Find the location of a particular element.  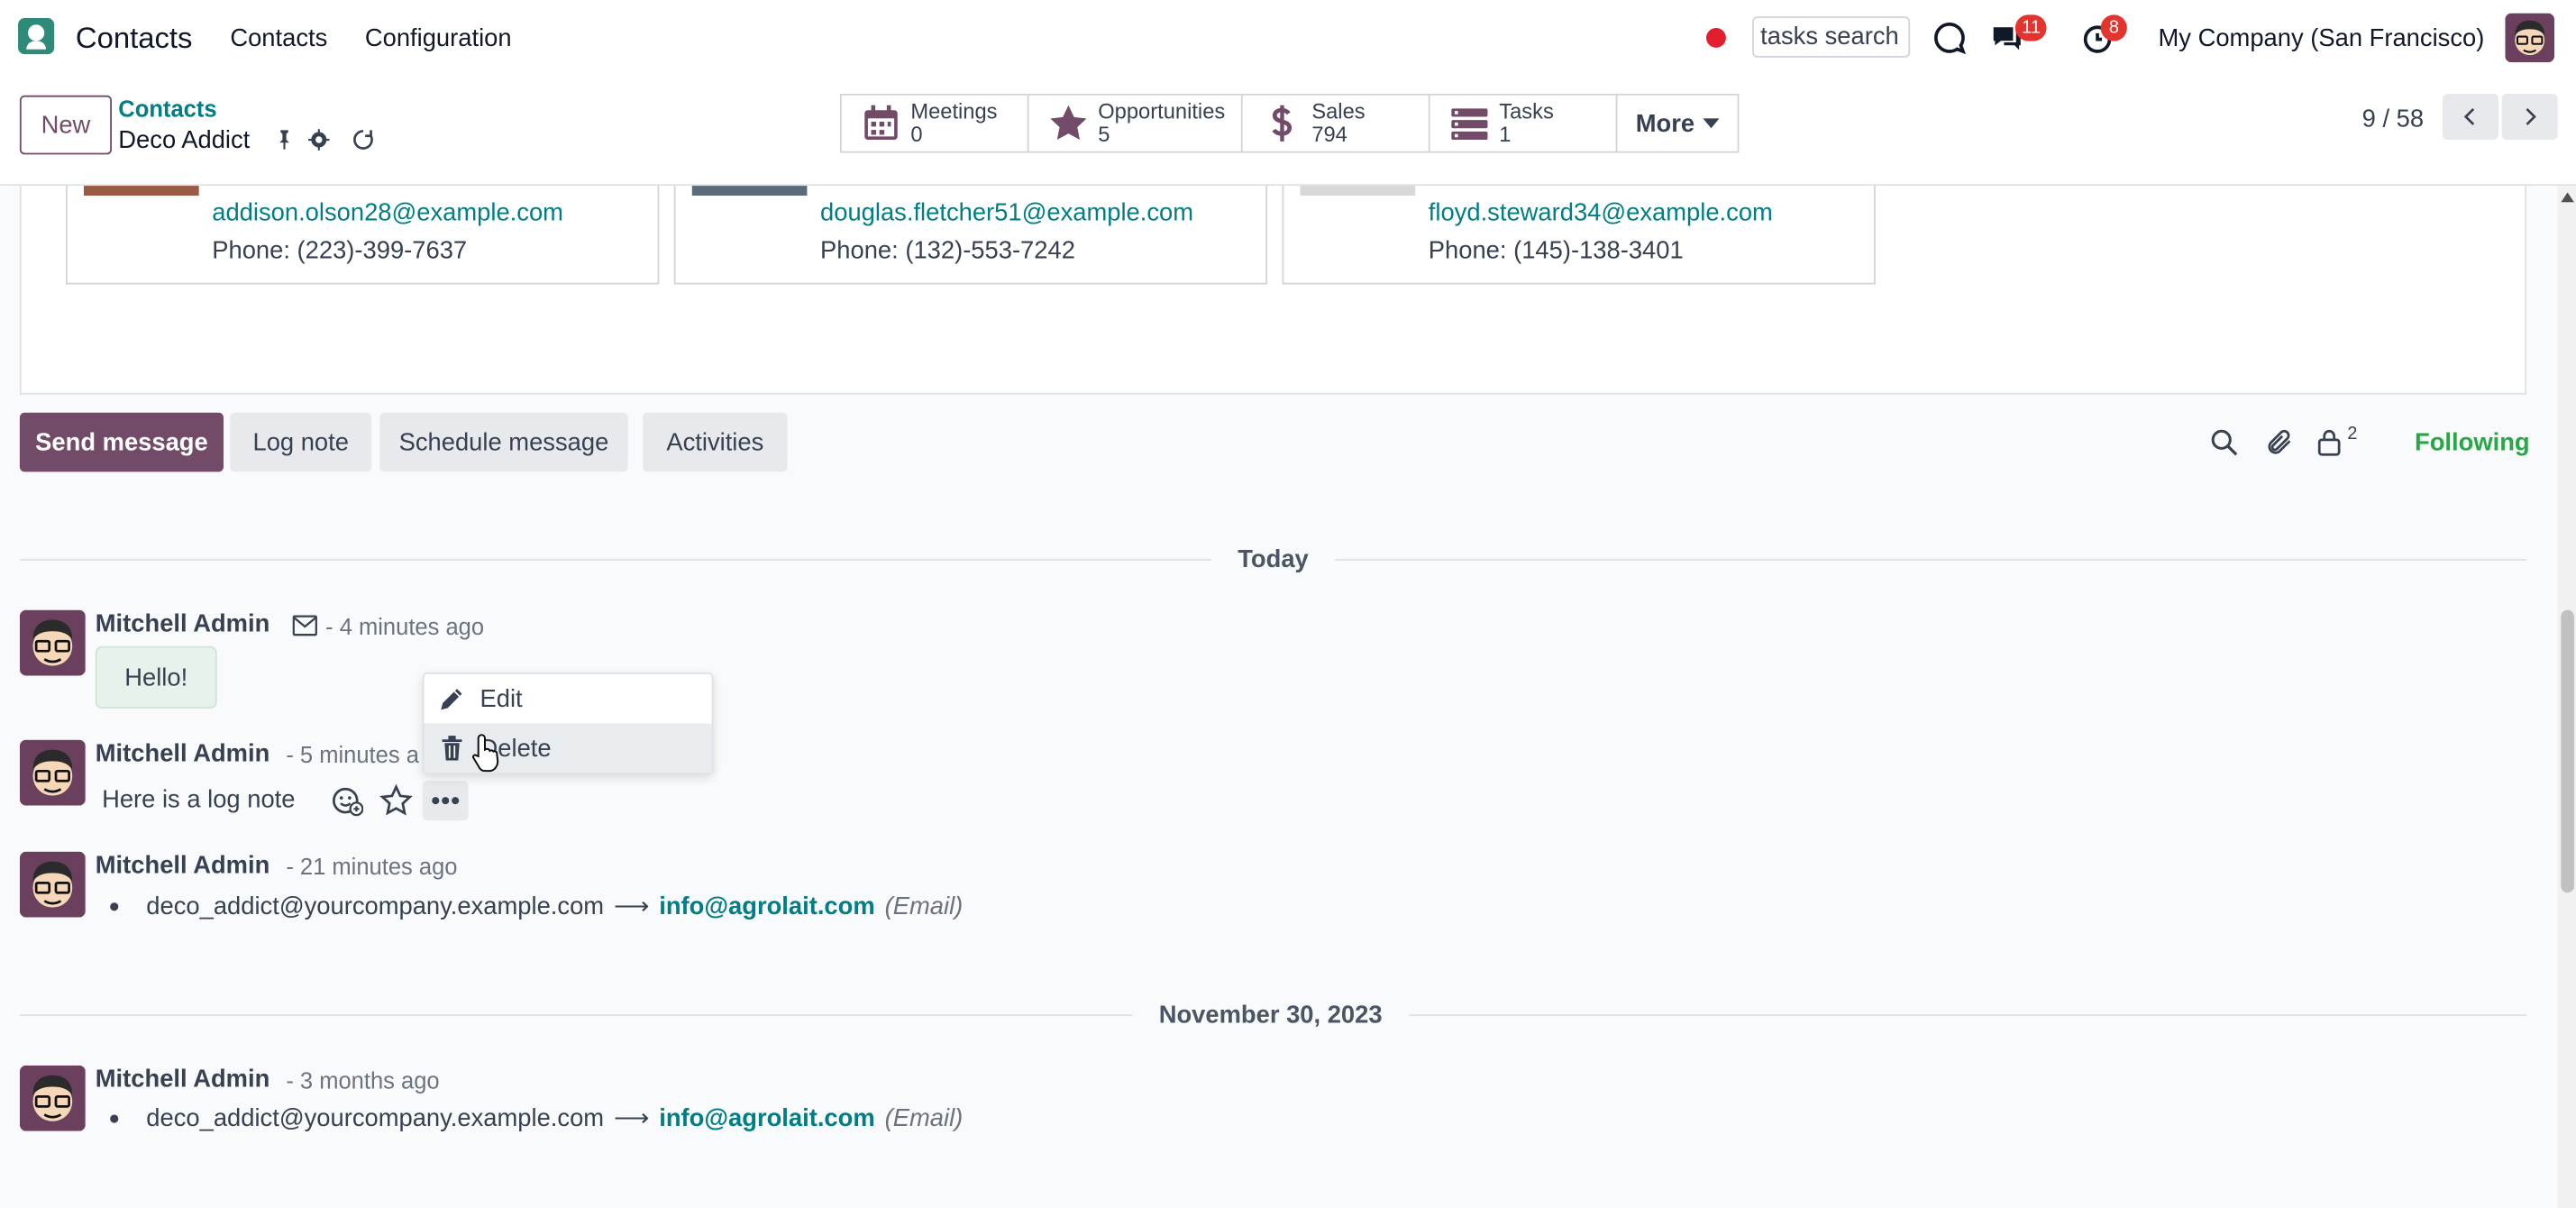

followers-lock-icon is located at coordinates (2329, 442).